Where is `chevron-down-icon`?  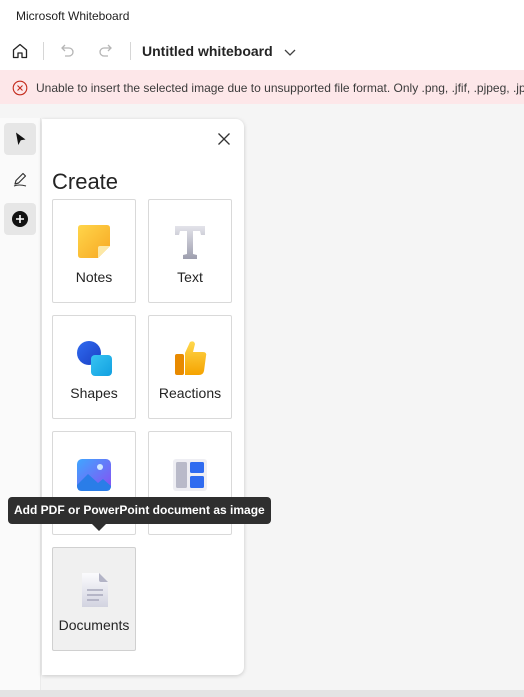
chevron-down-icon is located at coordinates (290, 52).